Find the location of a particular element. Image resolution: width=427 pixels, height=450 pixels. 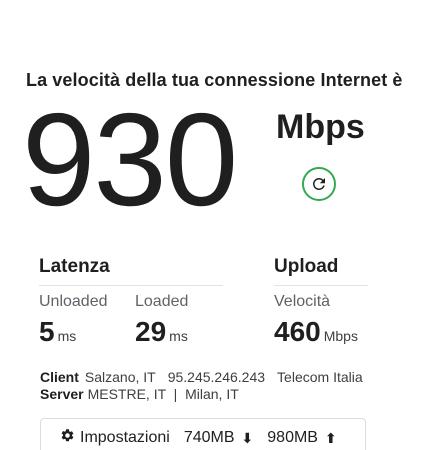

upload-speed: 460 Mbps is located at coordinates (316, 332).